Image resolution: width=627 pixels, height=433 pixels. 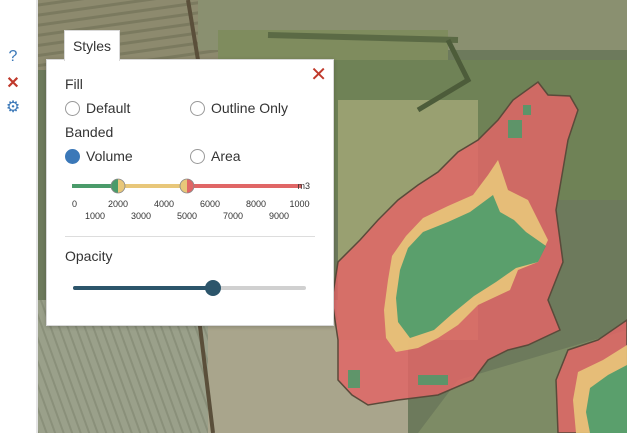 I want to click on fill-outline-radio: Outline Only, so click(x=239, y=108).